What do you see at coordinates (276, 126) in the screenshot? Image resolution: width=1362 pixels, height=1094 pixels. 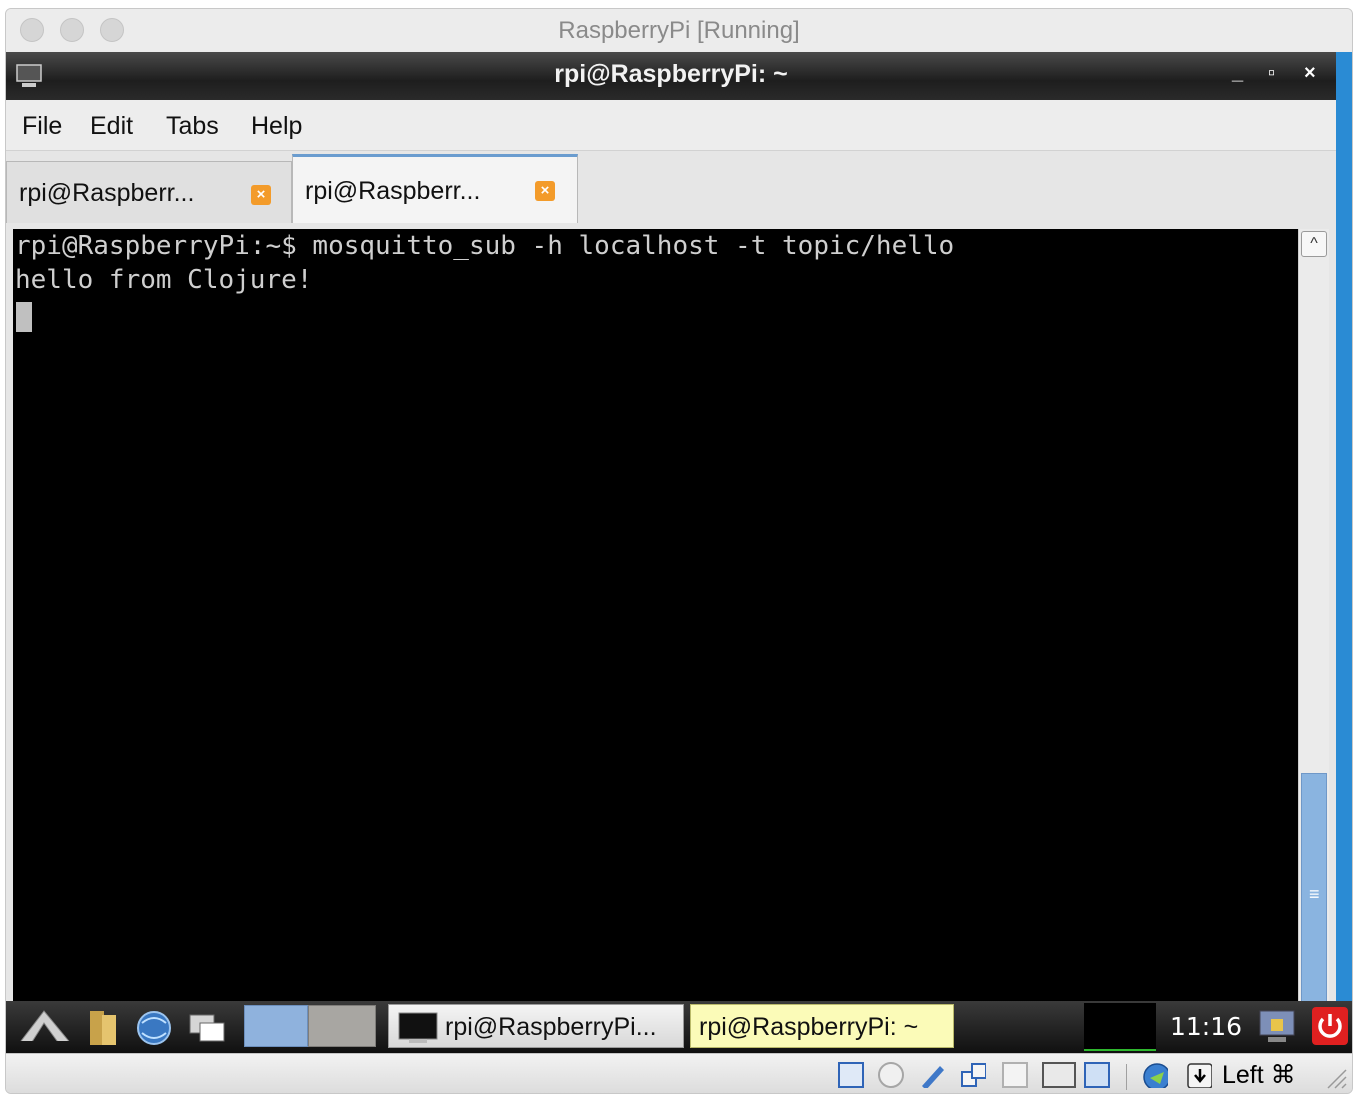 I see `menu-help: Help` at bounding box center [276, 126].